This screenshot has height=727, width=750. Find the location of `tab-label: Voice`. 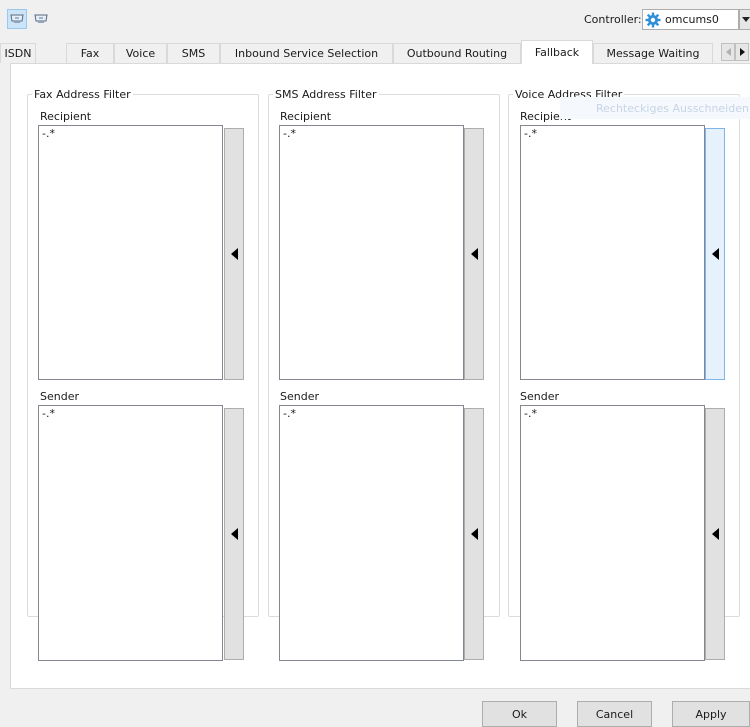

tab-label: Voice is located at coordinates (140, 53).